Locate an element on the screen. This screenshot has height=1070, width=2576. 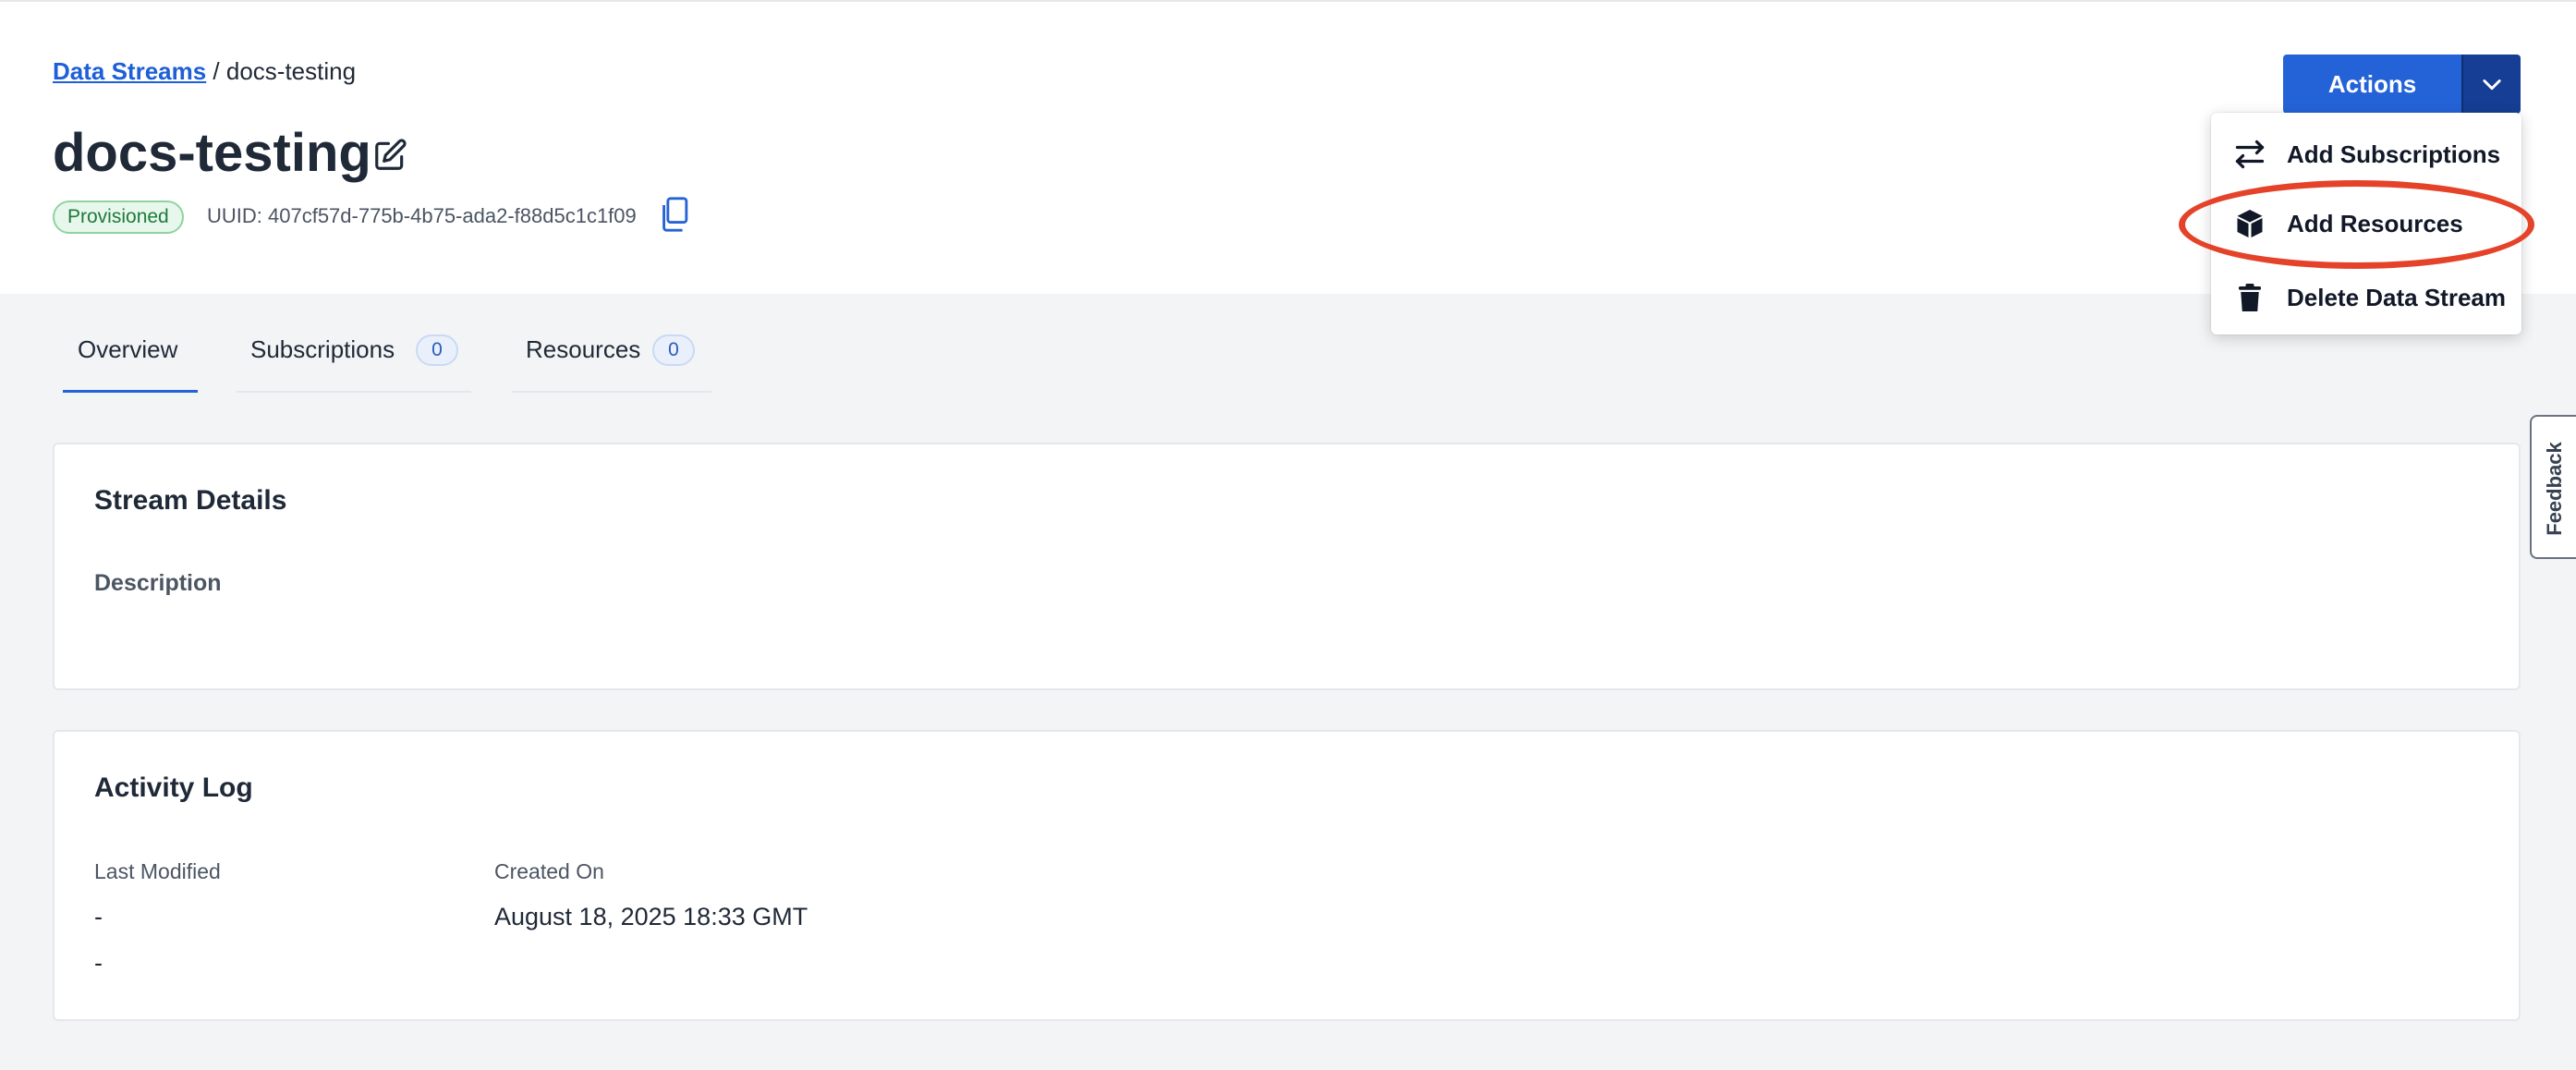
tab-overview: Overview is located at coordinates (130, 356).